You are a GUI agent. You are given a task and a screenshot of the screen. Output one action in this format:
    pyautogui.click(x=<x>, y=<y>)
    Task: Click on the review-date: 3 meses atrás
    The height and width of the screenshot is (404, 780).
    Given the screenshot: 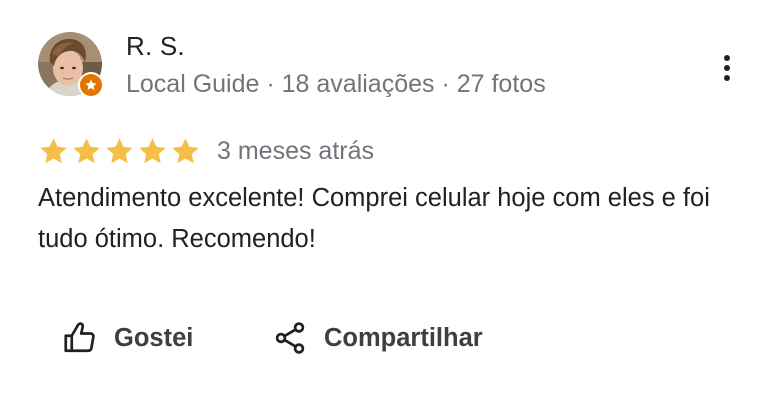 What is the action you would take?
    pyautogui.click(x=296, y=151)
    